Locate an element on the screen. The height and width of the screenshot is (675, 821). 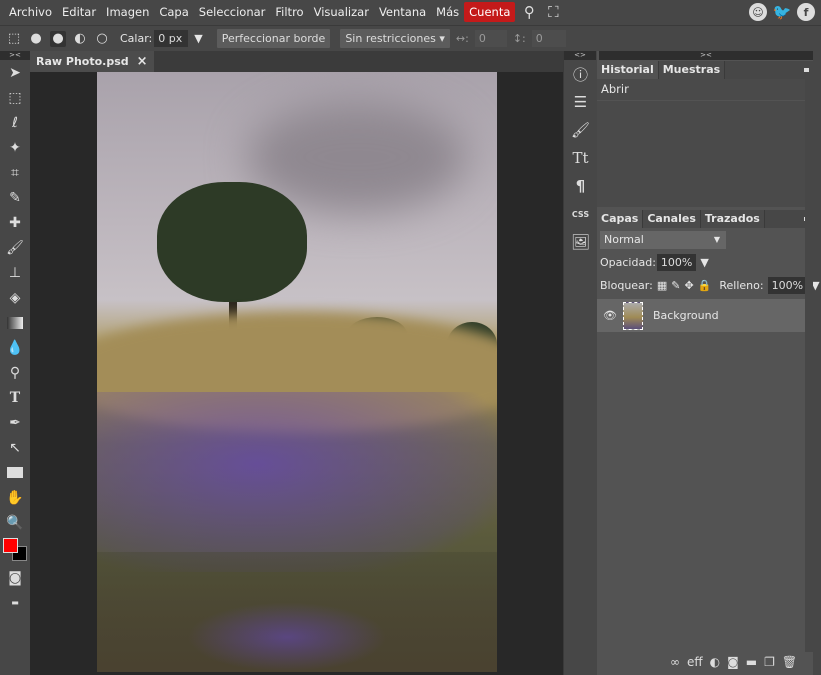
tab-trazados: Trazados is located at coordinates (732, 219).